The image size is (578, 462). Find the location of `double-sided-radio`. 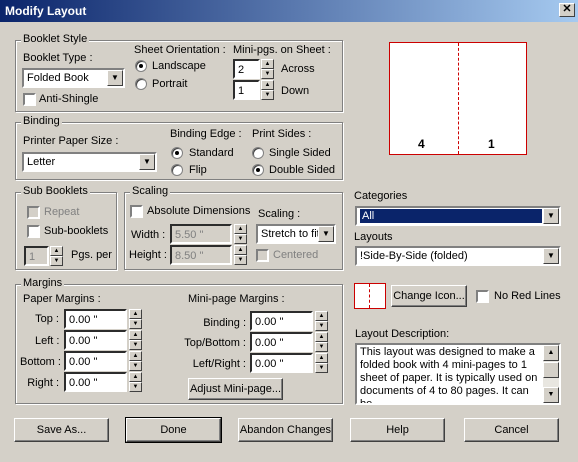

double-sided-radio is located at coordinates (258, 170).